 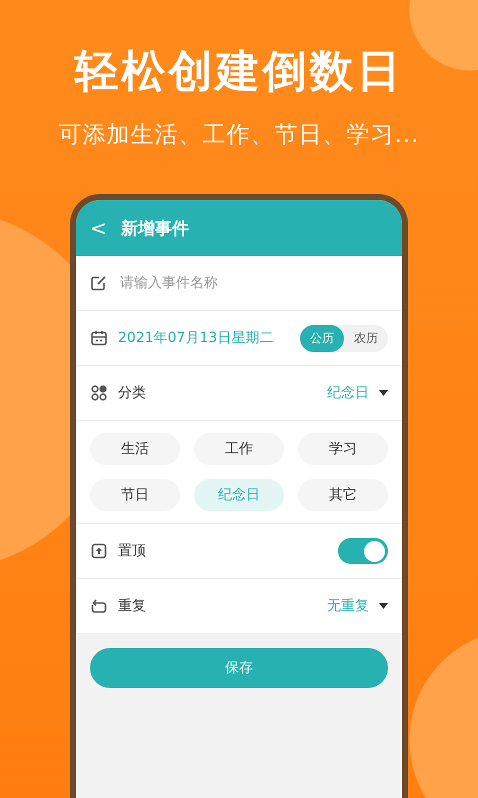 I want to click on date-value: 2021年07月13日星期二, so click(x=204, y=338).